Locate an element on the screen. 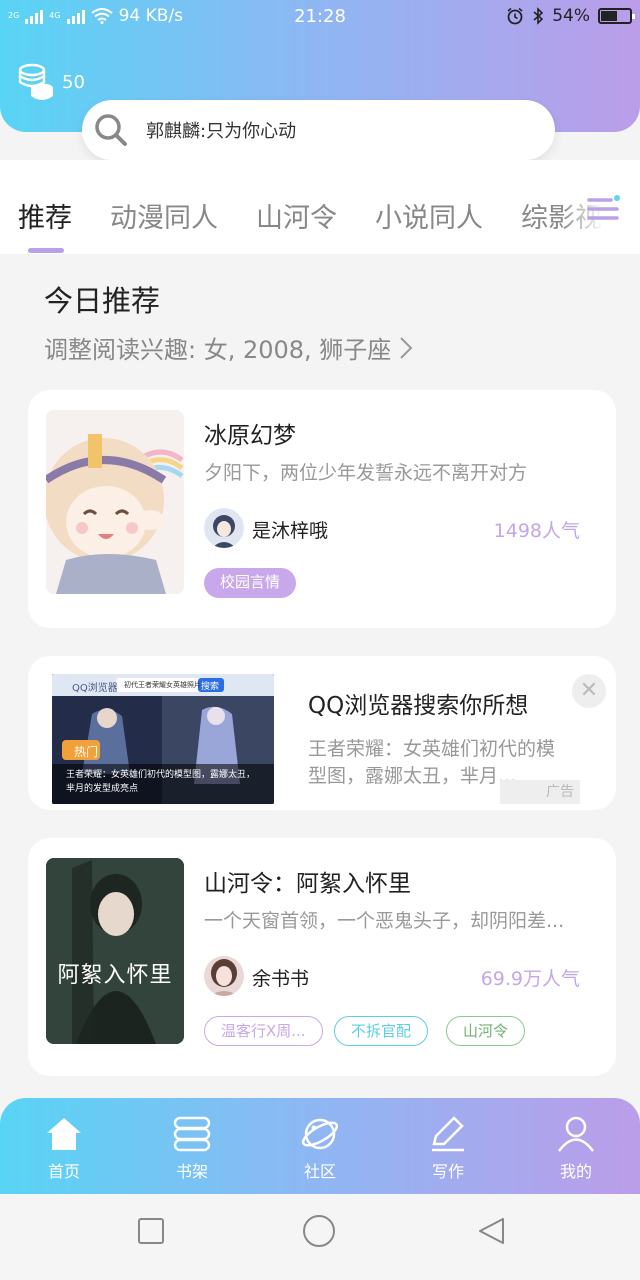 The width and height of the screenshot is (640, 1280). ad-title: QQ浏览器搜索你所想 is located at coordinates (418, 703).